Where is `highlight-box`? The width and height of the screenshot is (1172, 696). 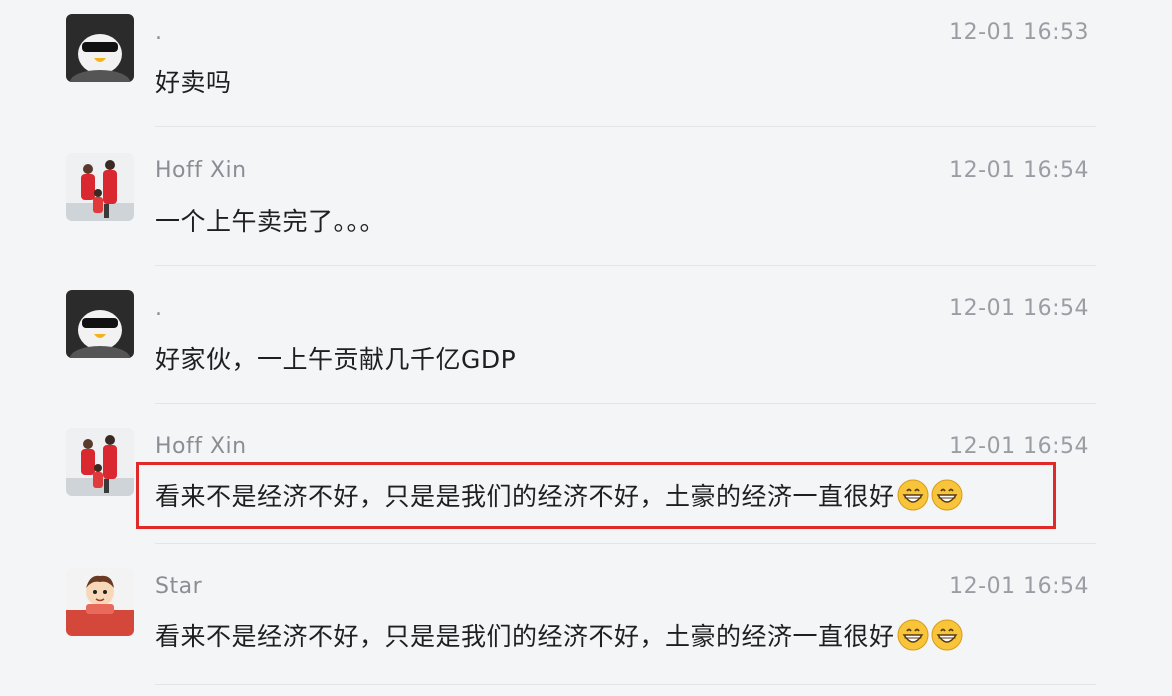
highlight-box is located at coordinates (596, 495).